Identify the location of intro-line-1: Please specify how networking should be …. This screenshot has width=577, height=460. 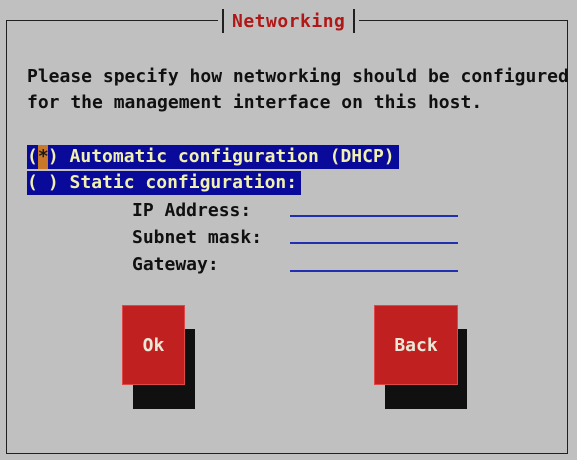
(298, 76).